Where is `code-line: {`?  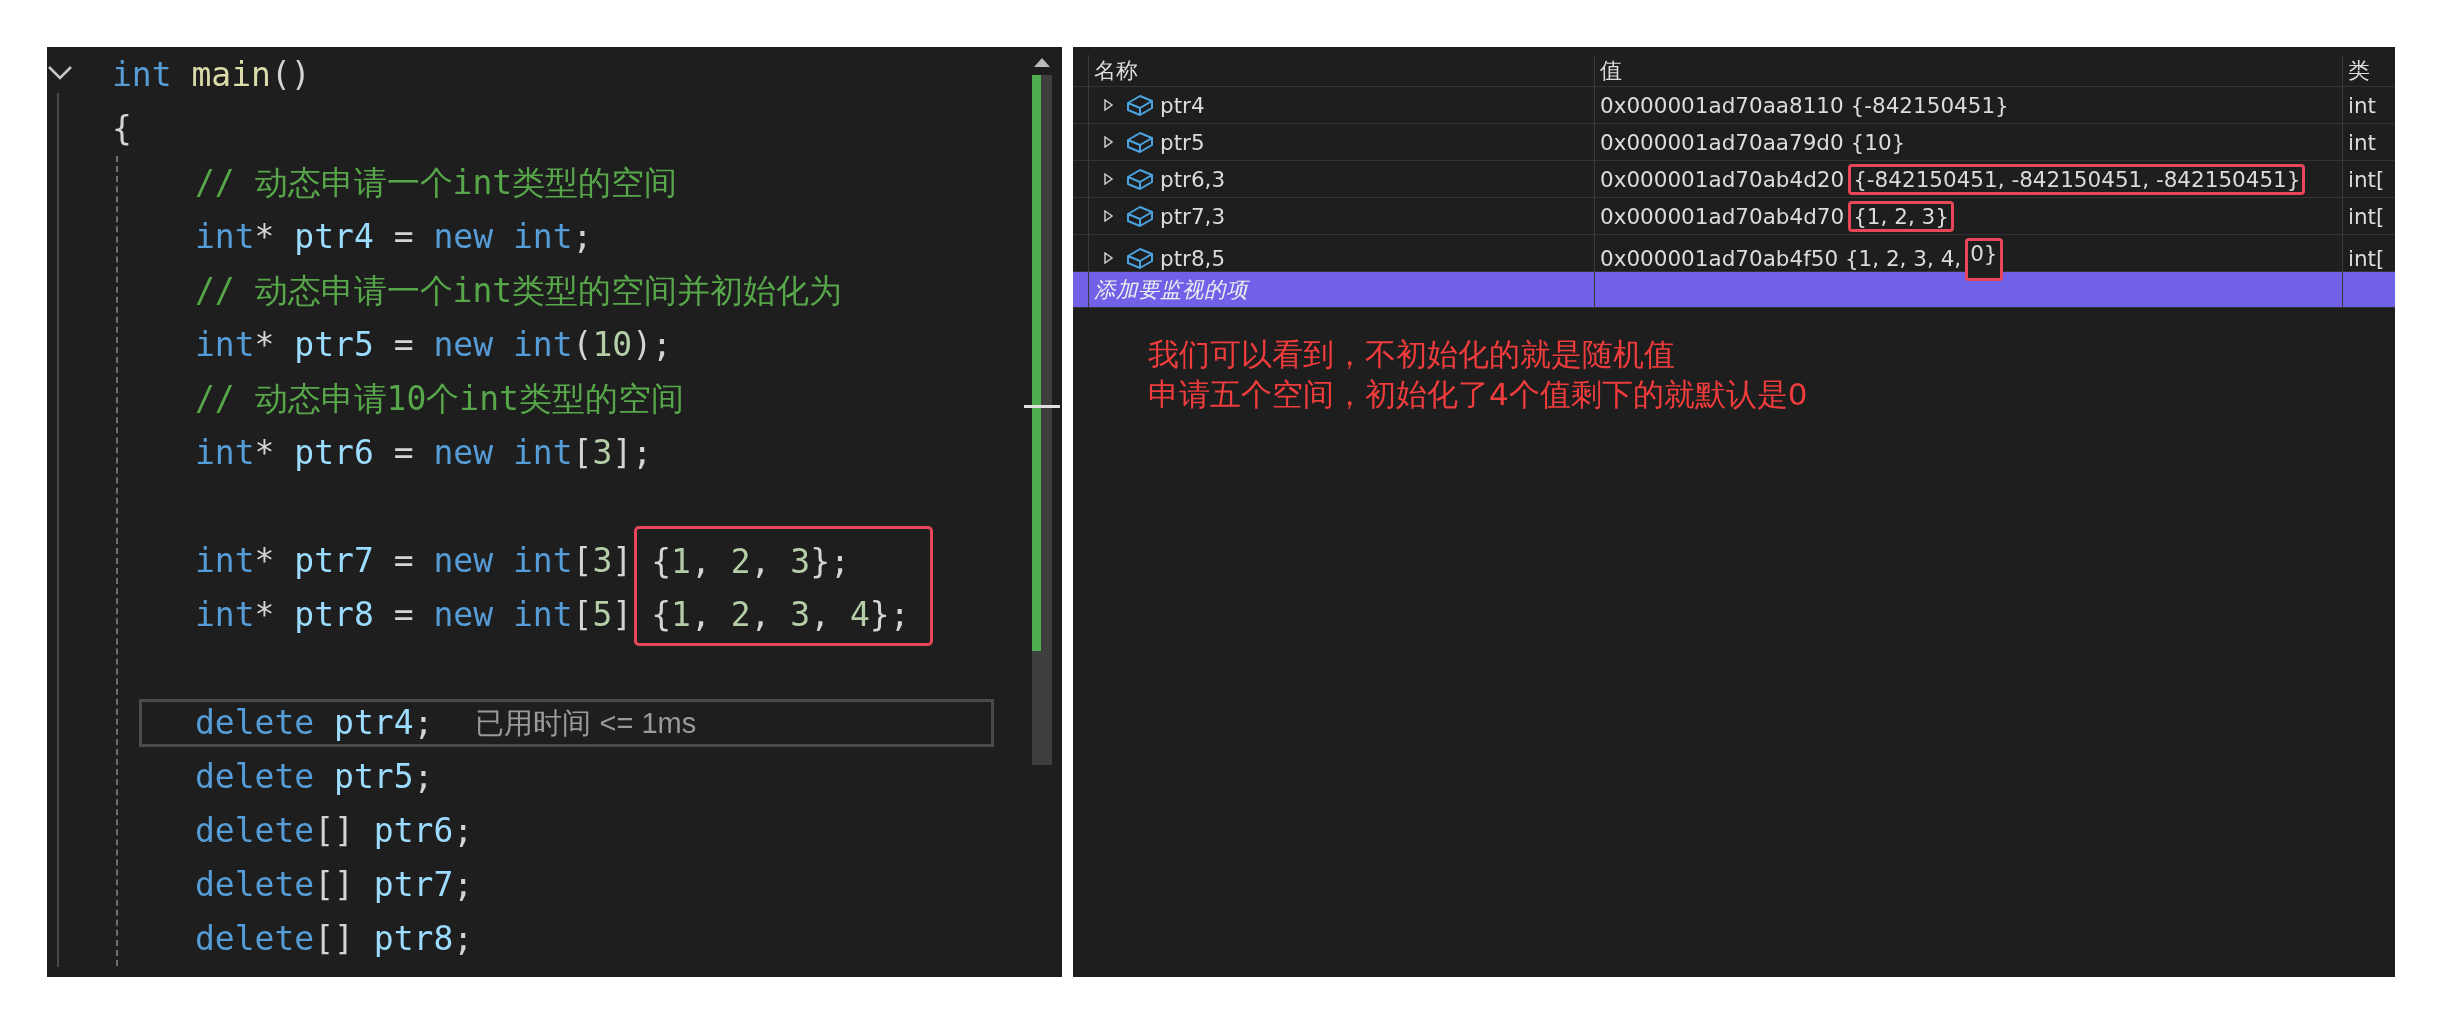
code-line: { is located at coordinates (122, 129).